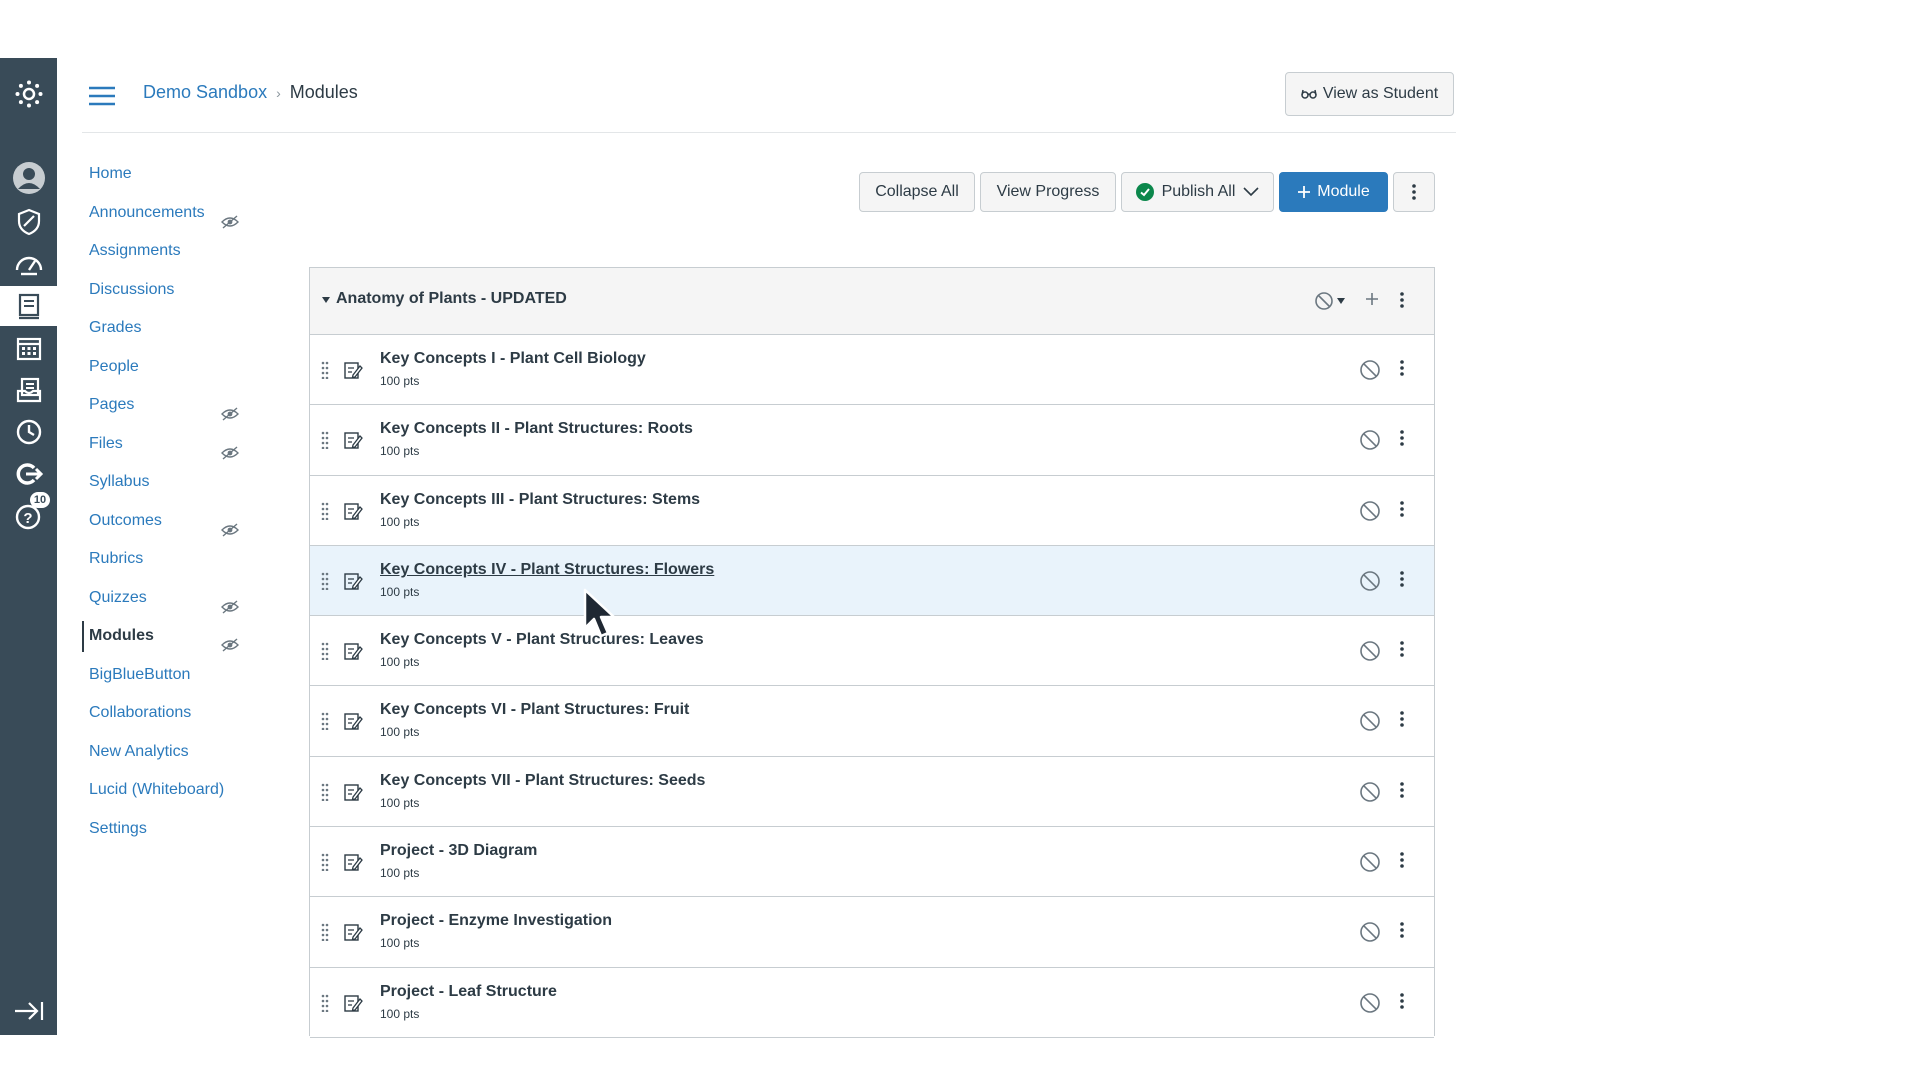 This screenshot has height=1080, width=1920. What do you see at coordinates (1197, 192) in the screenshot?
I see `publish-all-button: Publish All` at bounding box center [1197, 192].